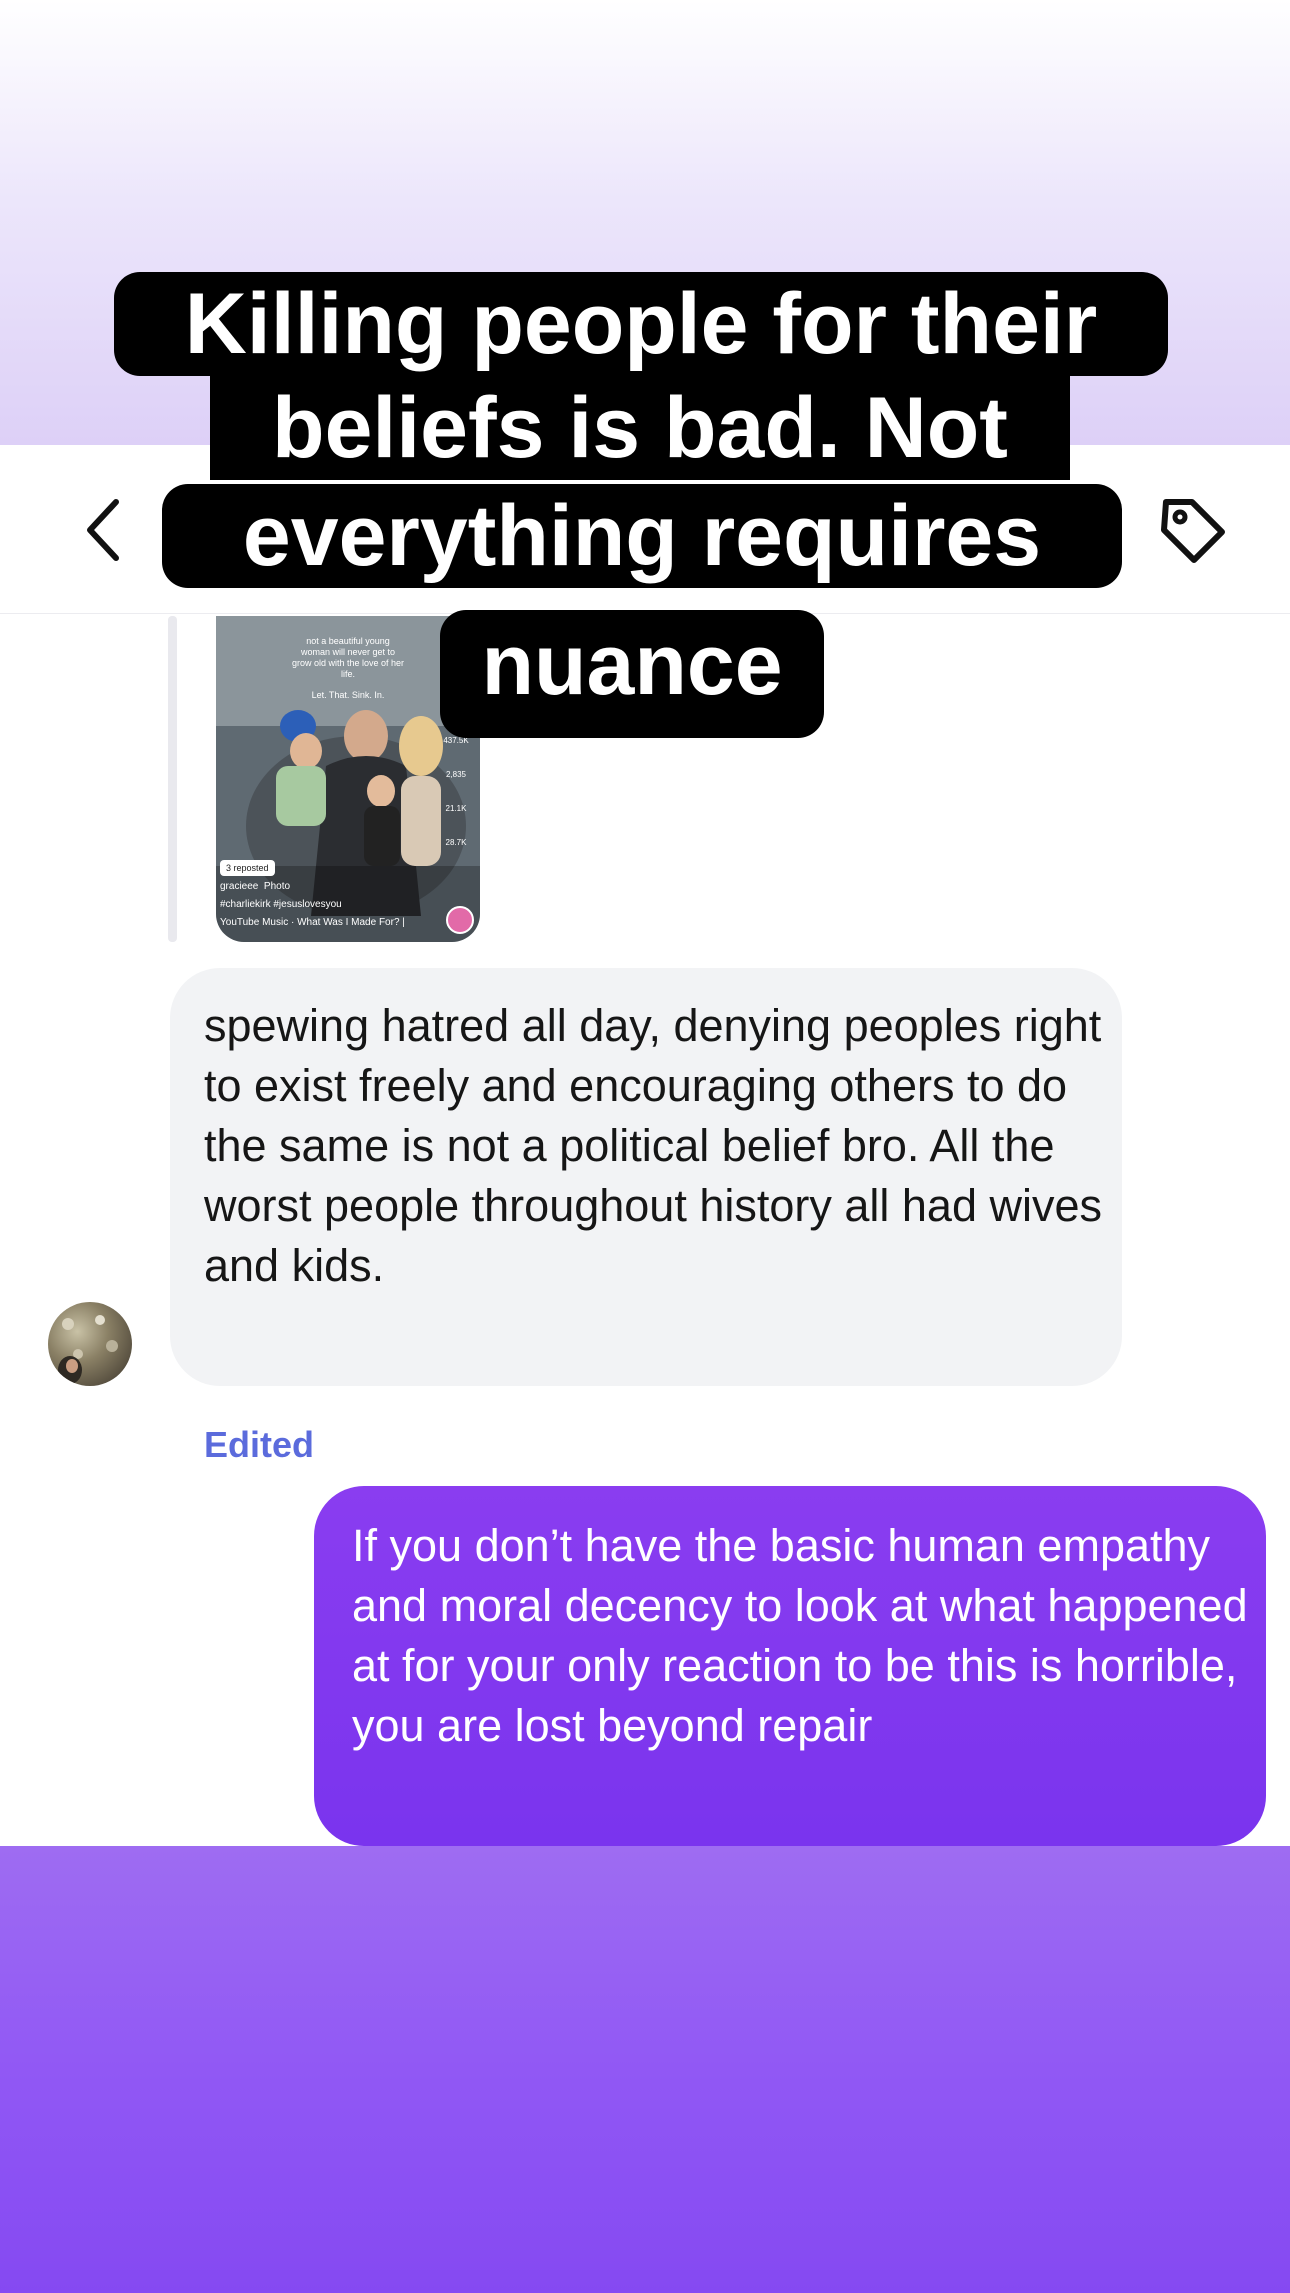 Image resolution: width=1290 pixels, height=2293 pixels. Describe the element at coordinates (312, 922) in the screenshot. I see `post-music: YouTube Music · What Was I Made For? |` at that location.